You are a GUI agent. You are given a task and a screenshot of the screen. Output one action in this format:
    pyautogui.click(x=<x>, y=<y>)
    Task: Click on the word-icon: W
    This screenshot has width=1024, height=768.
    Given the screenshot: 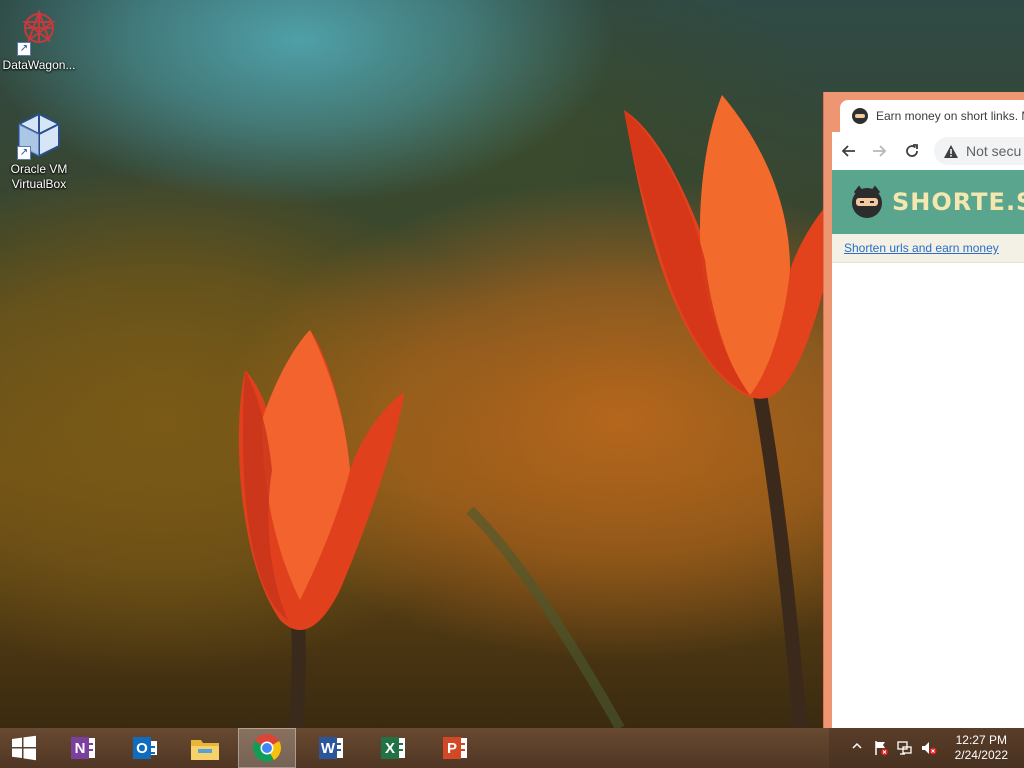 What is the action you would take?
    pyautogui.click(x=329, y=748)
    